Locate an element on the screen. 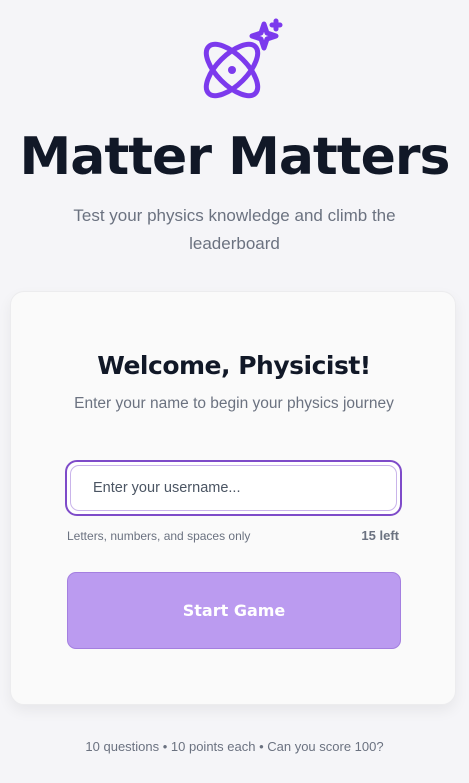 The image size is (469, 783). start-game-button: Start Game is located at coordinates (234, 610).